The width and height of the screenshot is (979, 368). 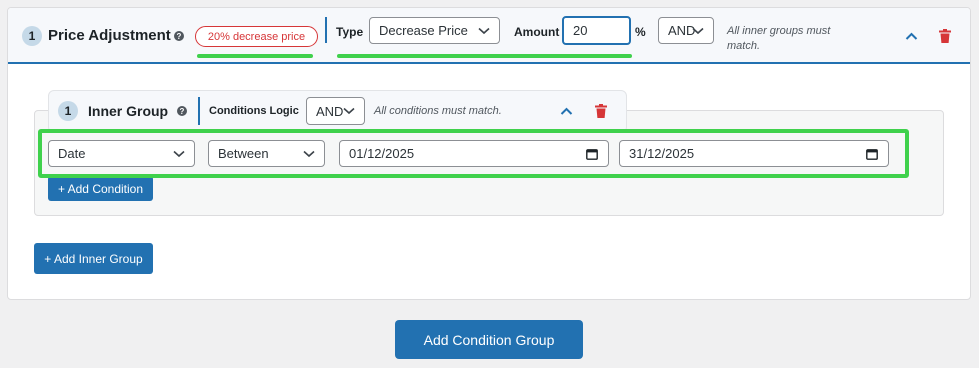 What do you see at coordinates (128, 111) in the screenshot?
I see `inner-group-title: Inner Group` at bounding box center [128, 111].